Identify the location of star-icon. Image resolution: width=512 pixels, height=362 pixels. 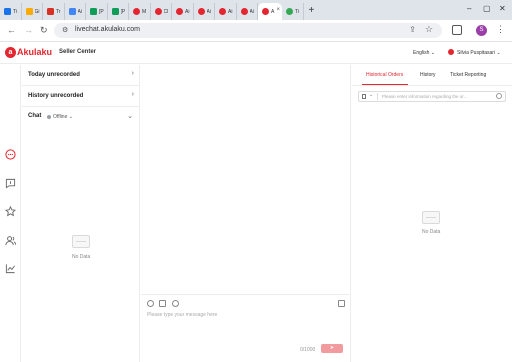
(10, 211).